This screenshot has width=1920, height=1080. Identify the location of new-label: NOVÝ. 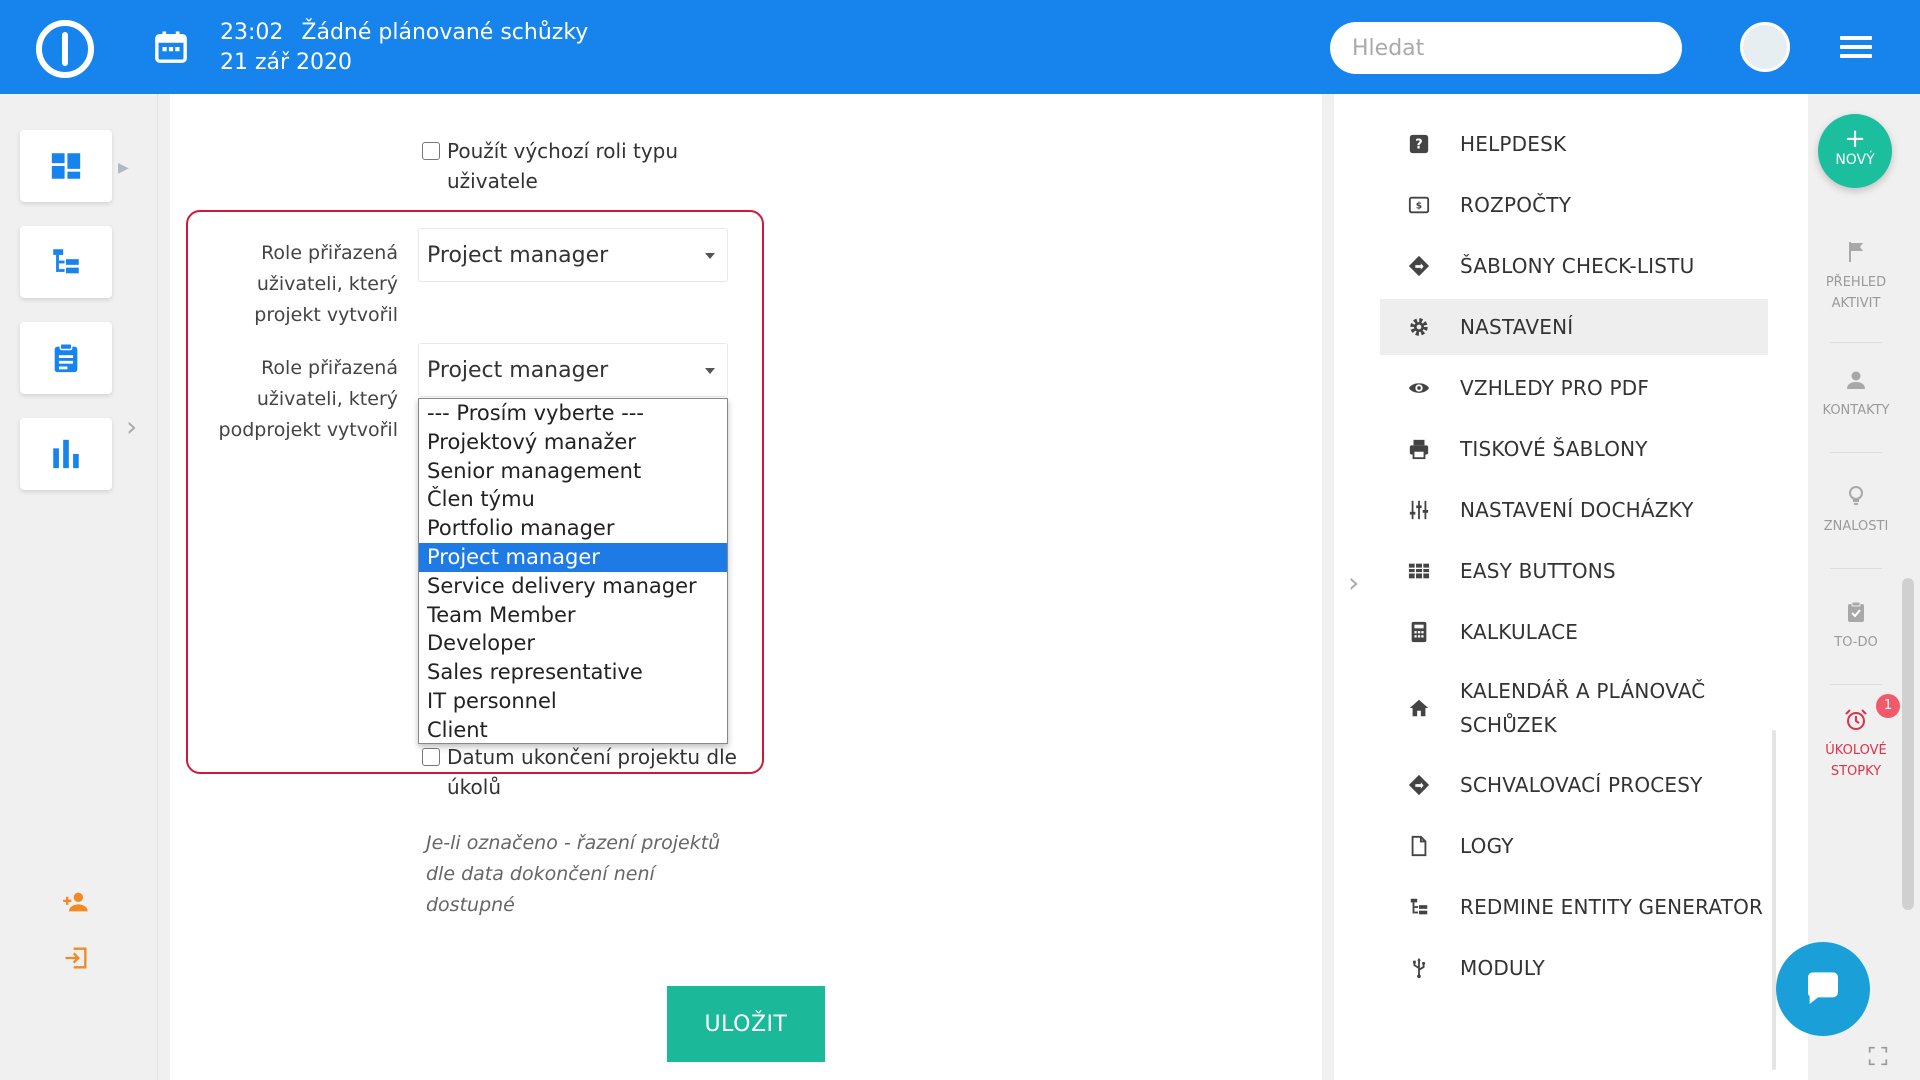
(1855, 160).